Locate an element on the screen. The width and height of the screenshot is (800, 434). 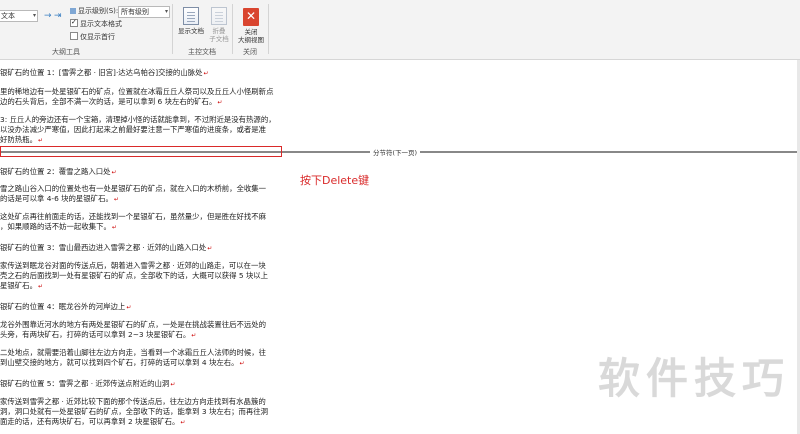
doc-line: 里的稀地边有一处星银矿石的矿点，位置就在冰霜丘丘人祭司以及丘丘人小怪刷新点 is located at coordinates (137, 91).